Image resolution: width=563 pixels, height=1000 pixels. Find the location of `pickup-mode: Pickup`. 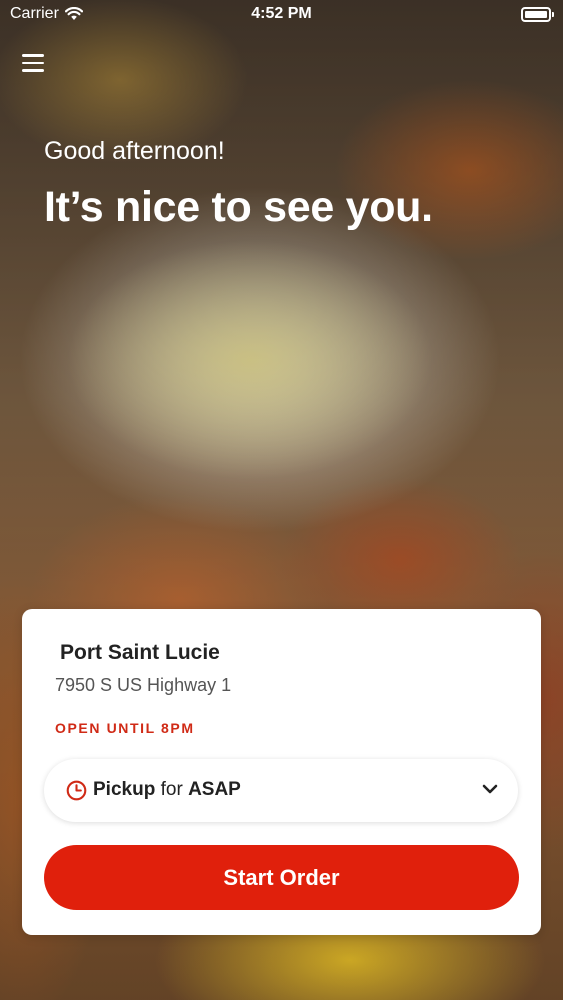

pickup-mode: Pickup is located at coordinates (124, 789).